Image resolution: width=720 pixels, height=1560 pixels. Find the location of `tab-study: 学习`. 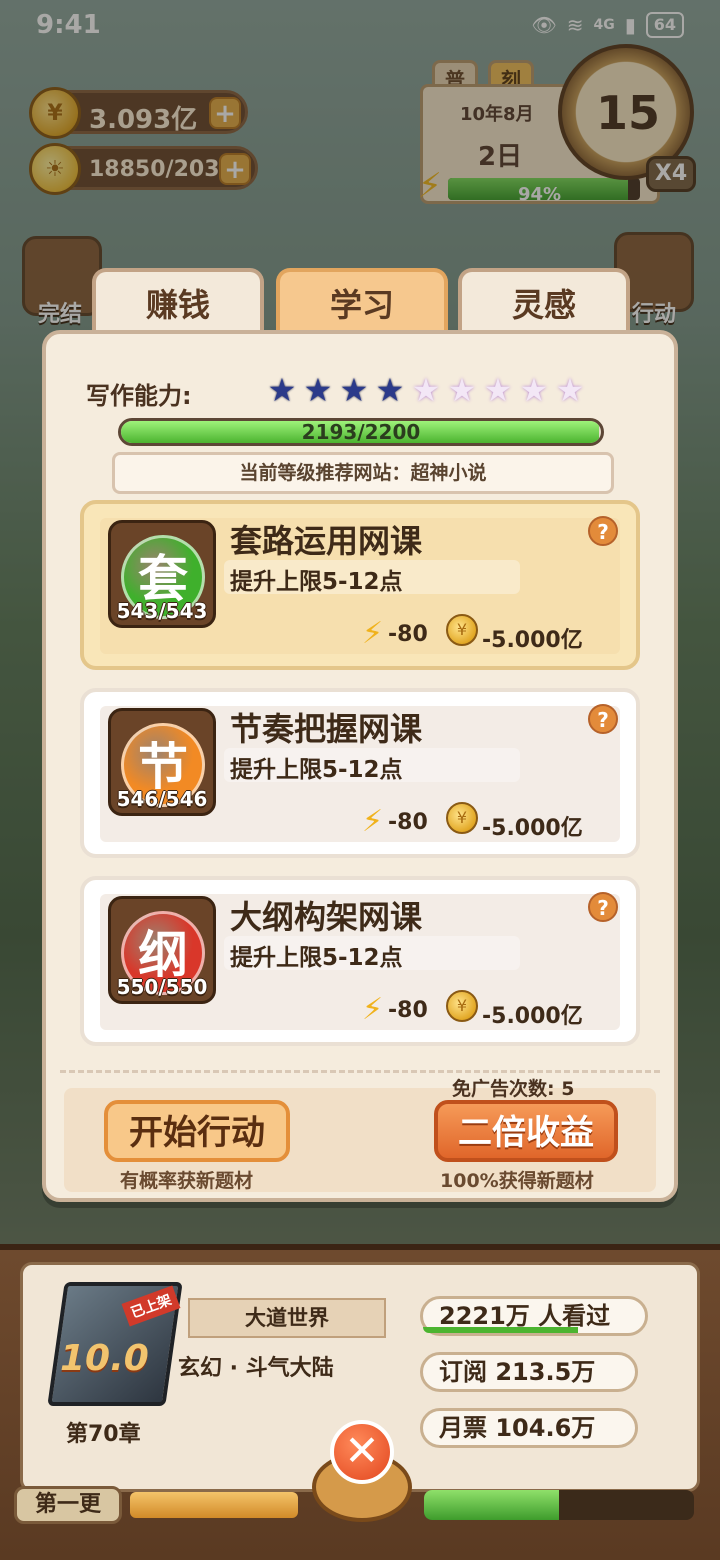

tab-study: 学习 is located at coordinates (362, 303).